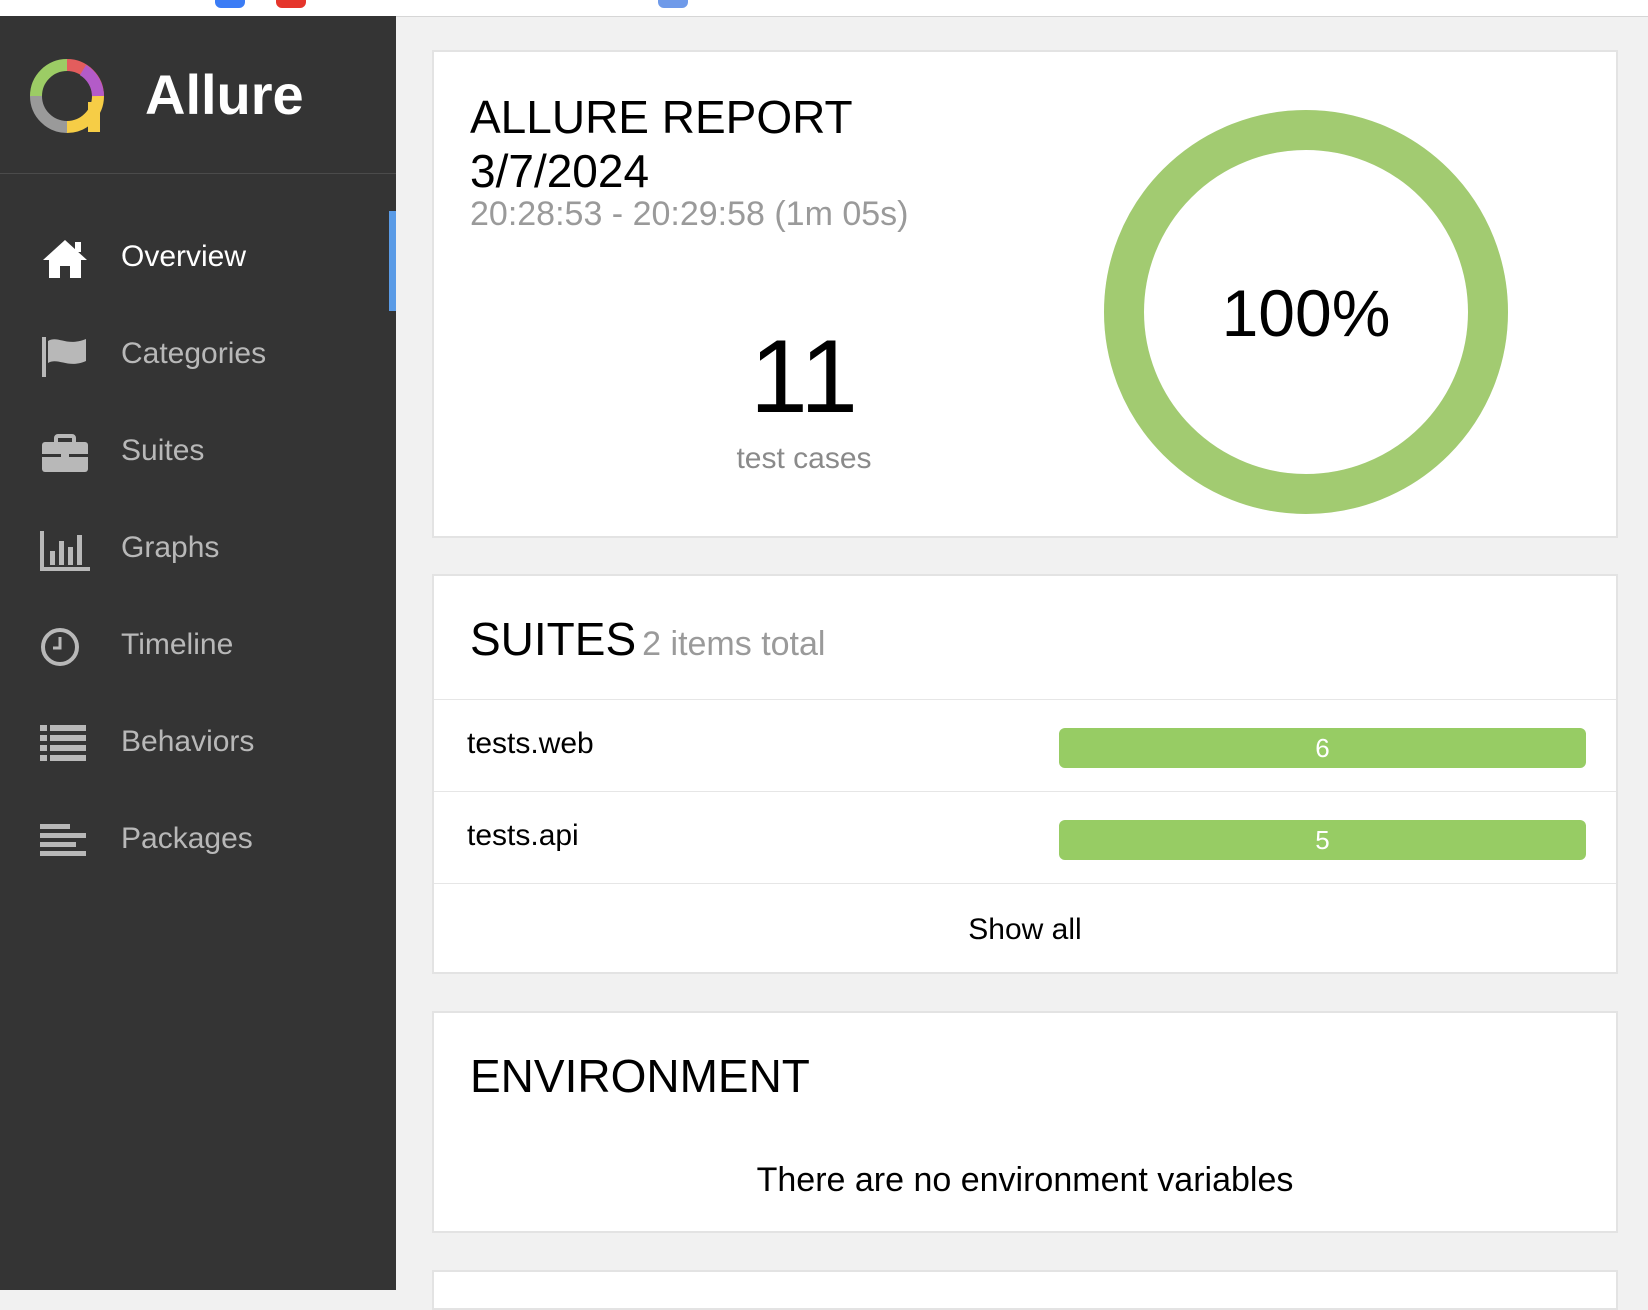 This screenshot has height=1310, width=1648. I want to click on sidebar-item-label: Suites, so click(163, 450).